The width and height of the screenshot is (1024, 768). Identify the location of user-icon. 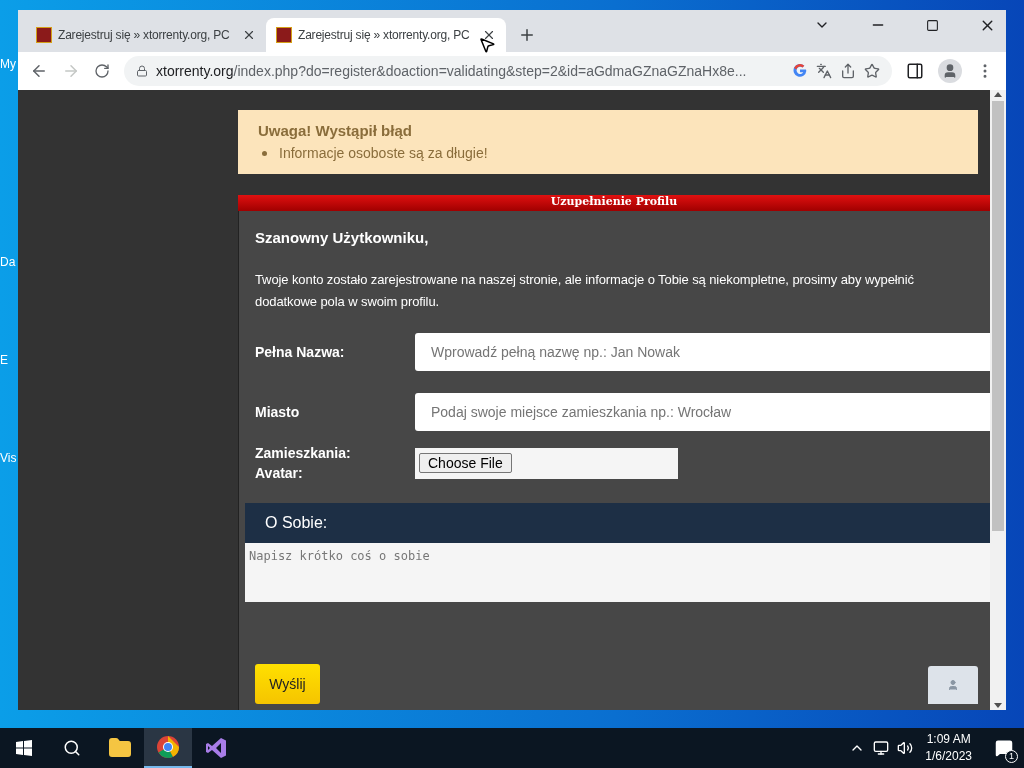
(953, 685).